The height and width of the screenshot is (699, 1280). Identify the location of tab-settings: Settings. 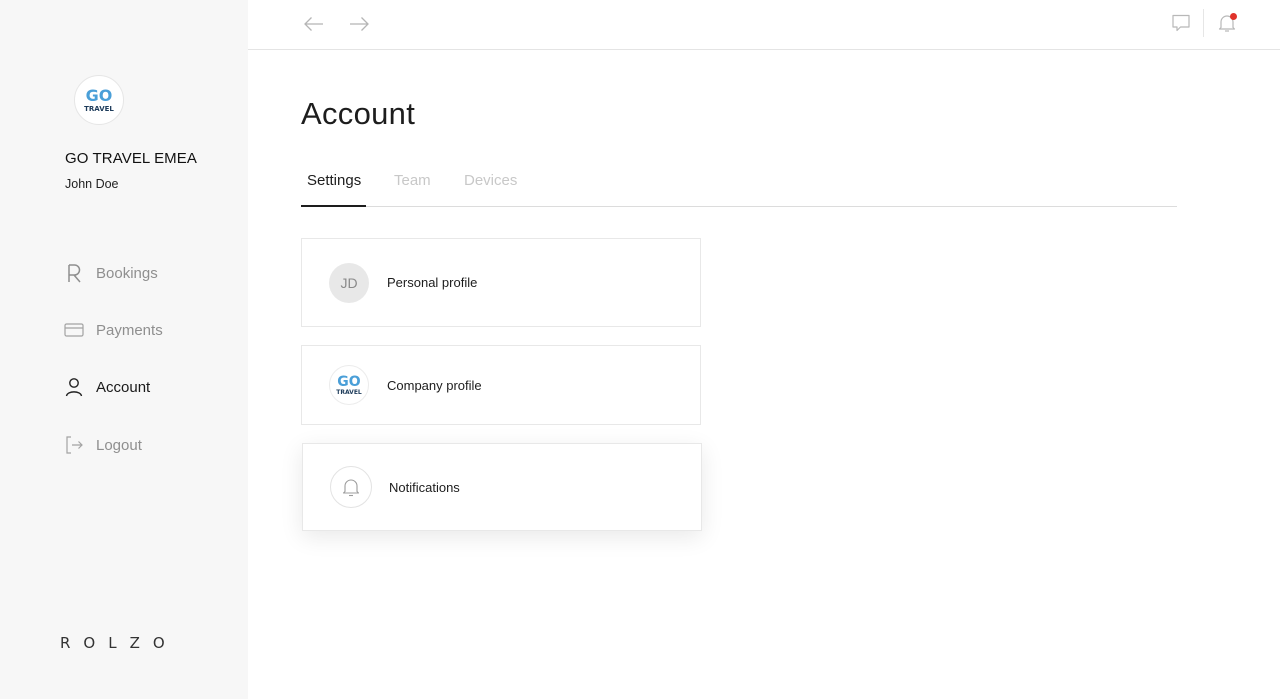
(334, 180).